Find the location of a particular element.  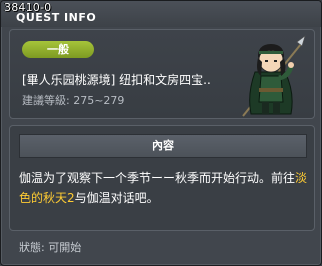

level-label: 建議等級: is located at coordinates (46, 100).